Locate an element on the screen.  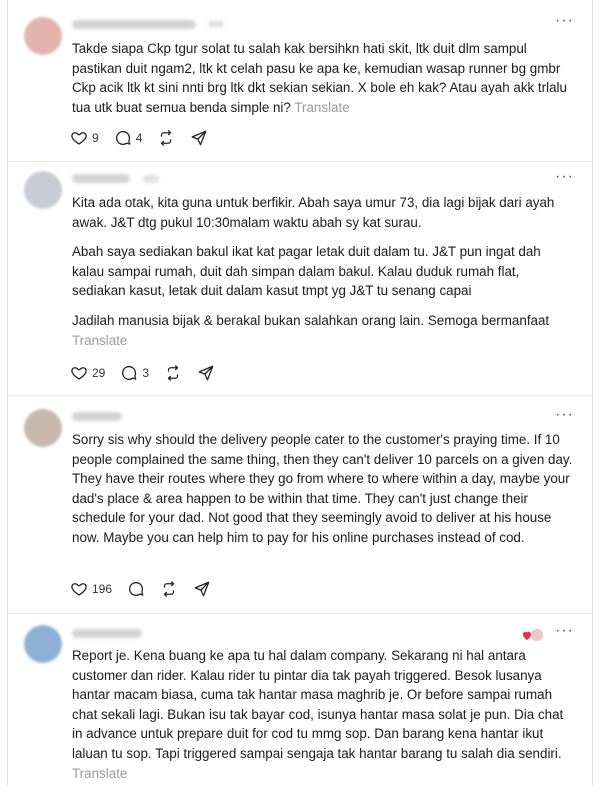
action-bar: 9 4 is located at coordinates (146, 138).